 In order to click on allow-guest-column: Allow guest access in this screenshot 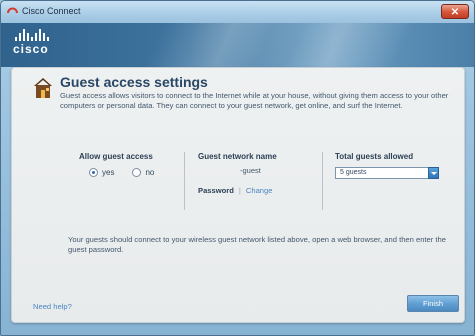, I will do `click(116, 156)`.